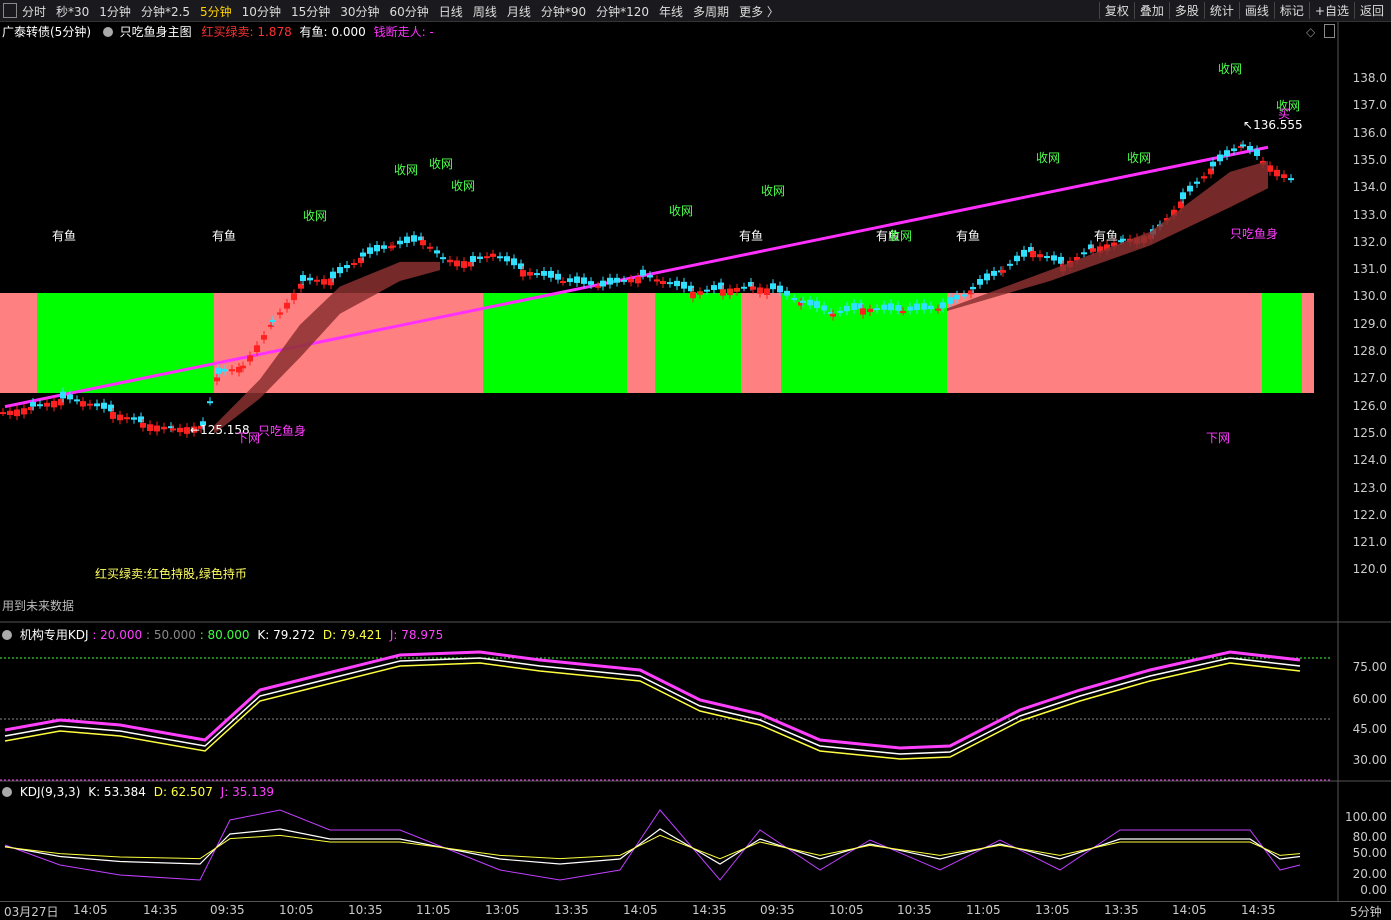 Image resolution: width=1391 pixels, height=920 pixels. What do you see at coordinates (1366, 911) in the screenshot?
I see `period-label: 5分钟` at bounding box center [1366, 911].